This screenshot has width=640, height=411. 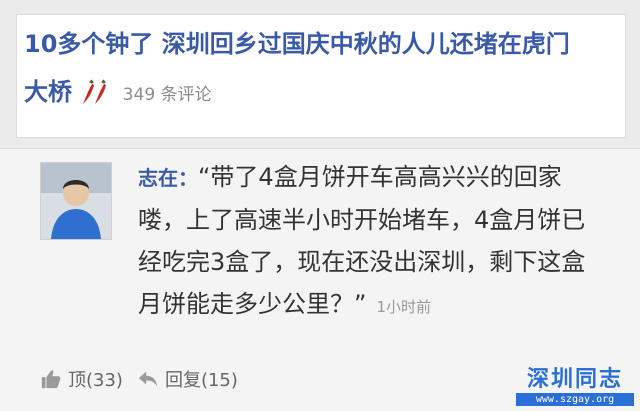 What do you see at coordinates (168, 178) in the screenshot?
I see `comment-author: 志在：` at bounding box center [168, 178].